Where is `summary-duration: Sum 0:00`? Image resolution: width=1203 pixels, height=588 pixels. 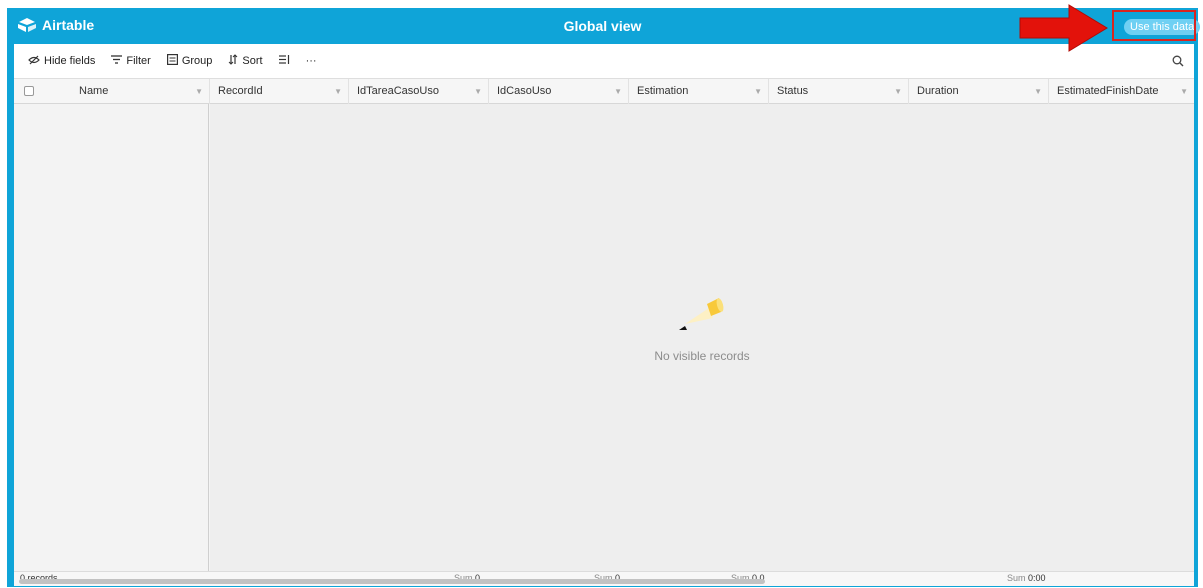 summary-duration: Sum 0:00 is located at coordinates (1026, 578).